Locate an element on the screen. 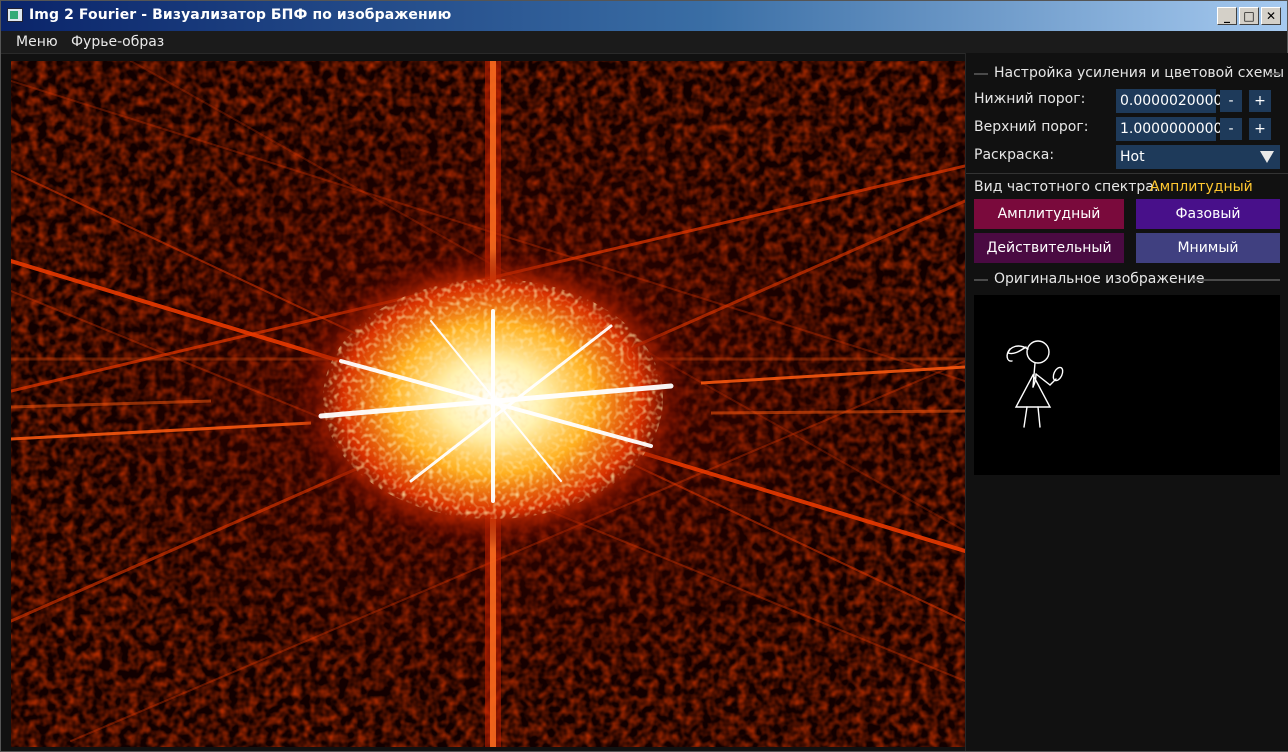 The width and height of the screenshot is (1288, 752). lower-threshold-increase-button: + is located at coordinates (1260, 101).